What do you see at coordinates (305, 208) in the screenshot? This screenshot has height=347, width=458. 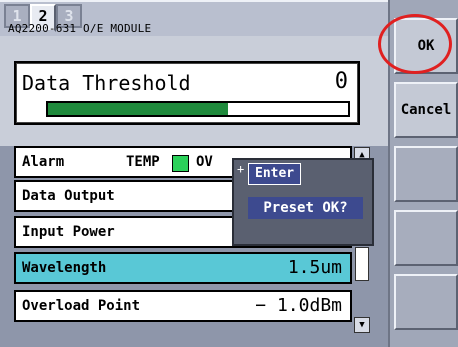 I see `preset-ok-message: Preset OK?` at bounding box center [305, 208].